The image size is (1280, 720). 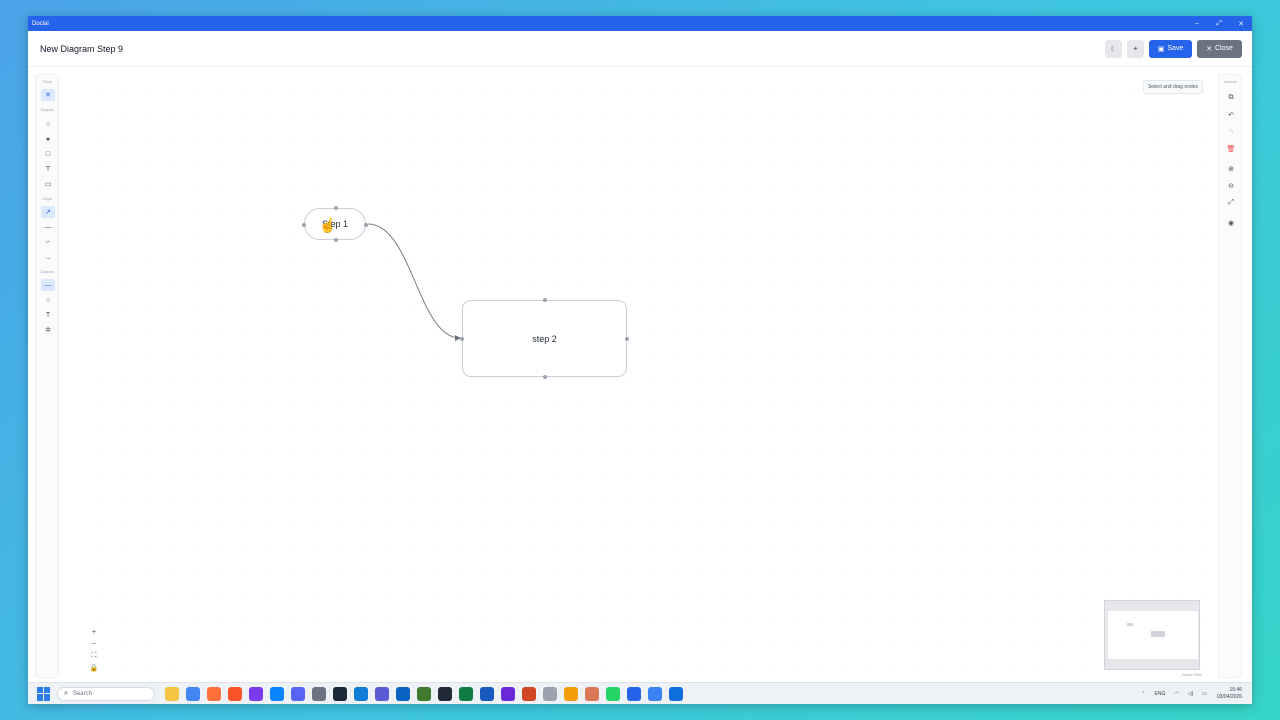 I want to click on word-icon, so click(x=487, y=693).